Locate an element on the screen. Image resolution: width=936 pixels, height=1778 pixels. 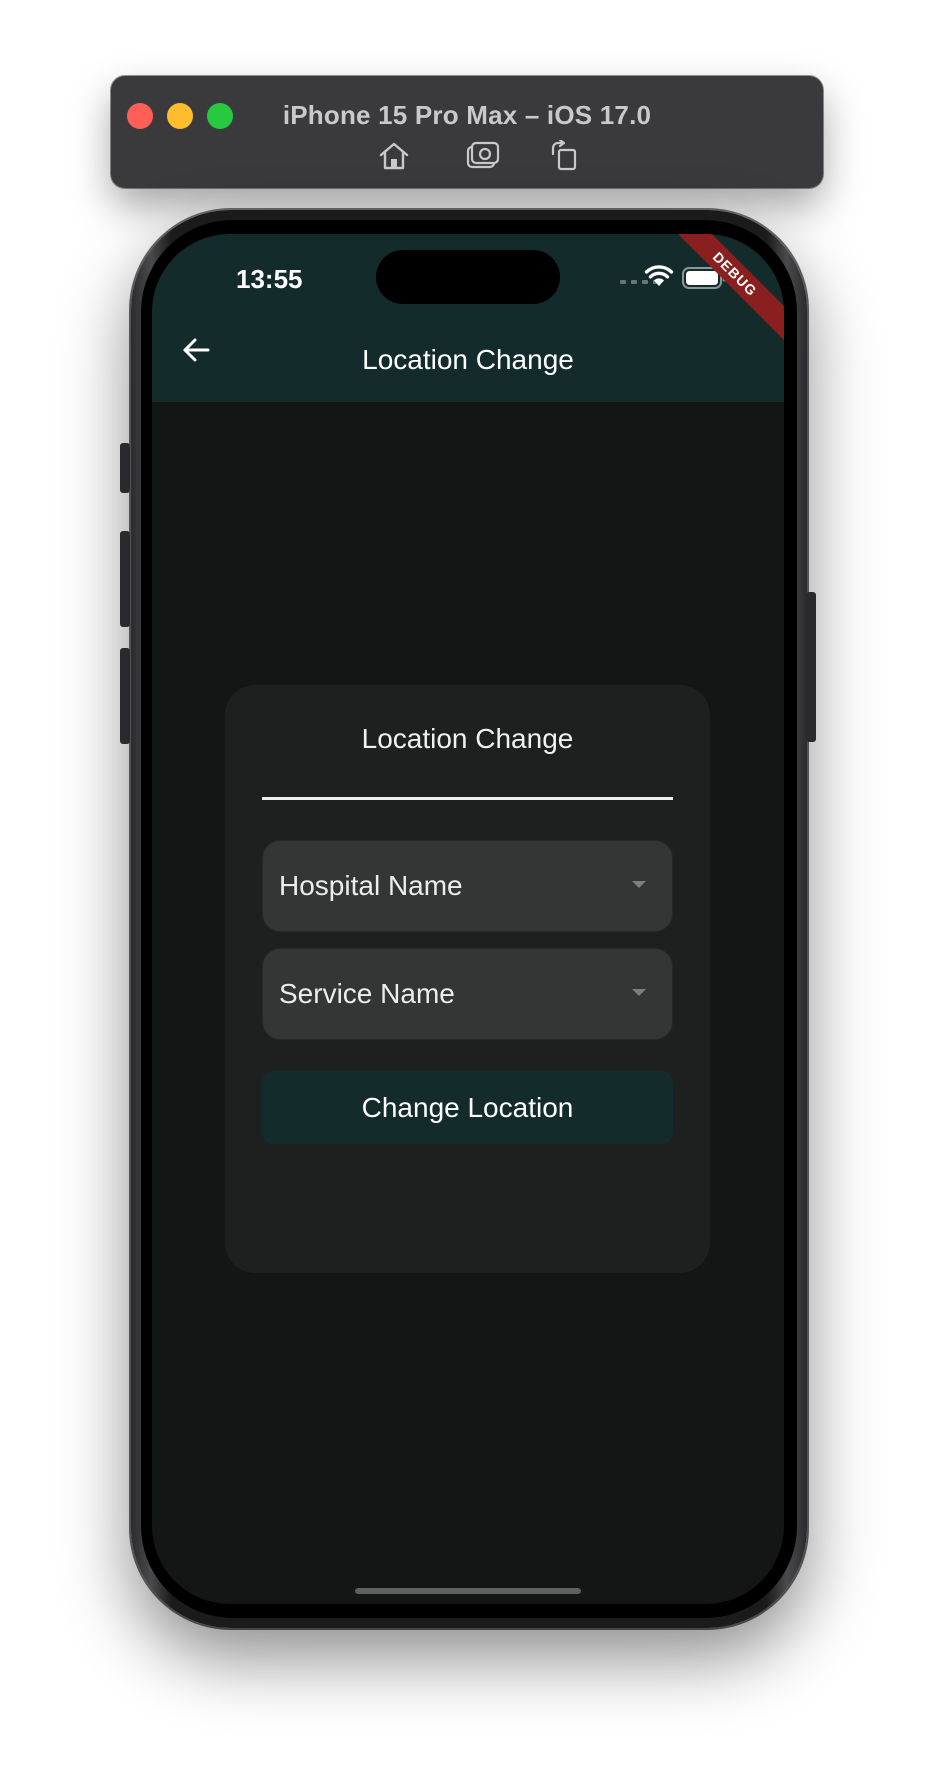
simulator-title: iPhone 15 Pro Max – iOS 17.0 is located at coordinates (467, 115).